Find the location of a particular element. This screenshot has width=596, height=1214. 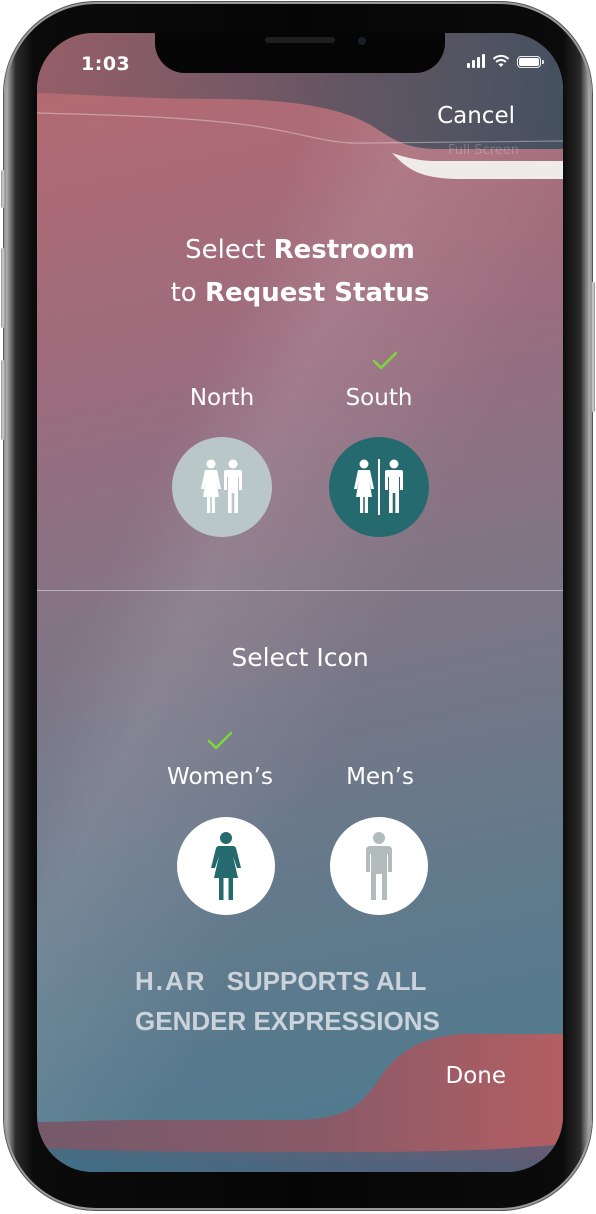

restroom-heading-line1: Select Restroom is located at coordinates (300, 250).